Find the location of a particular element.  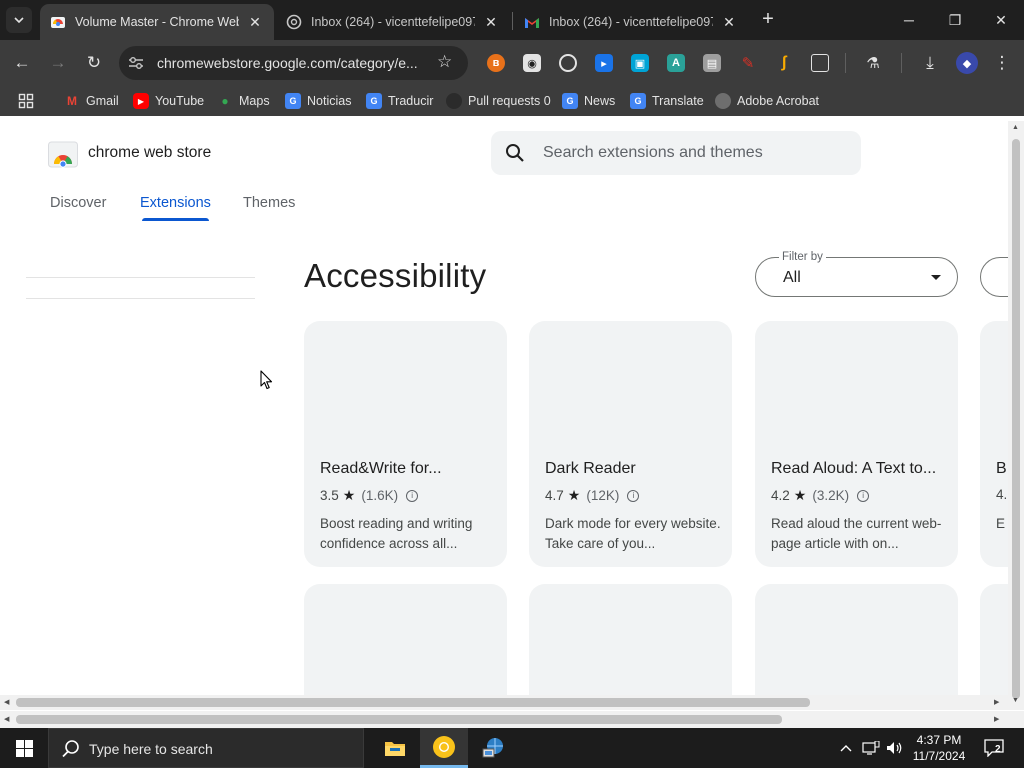

nav-tab-themes: Themes is located at coordinates (269, 203).